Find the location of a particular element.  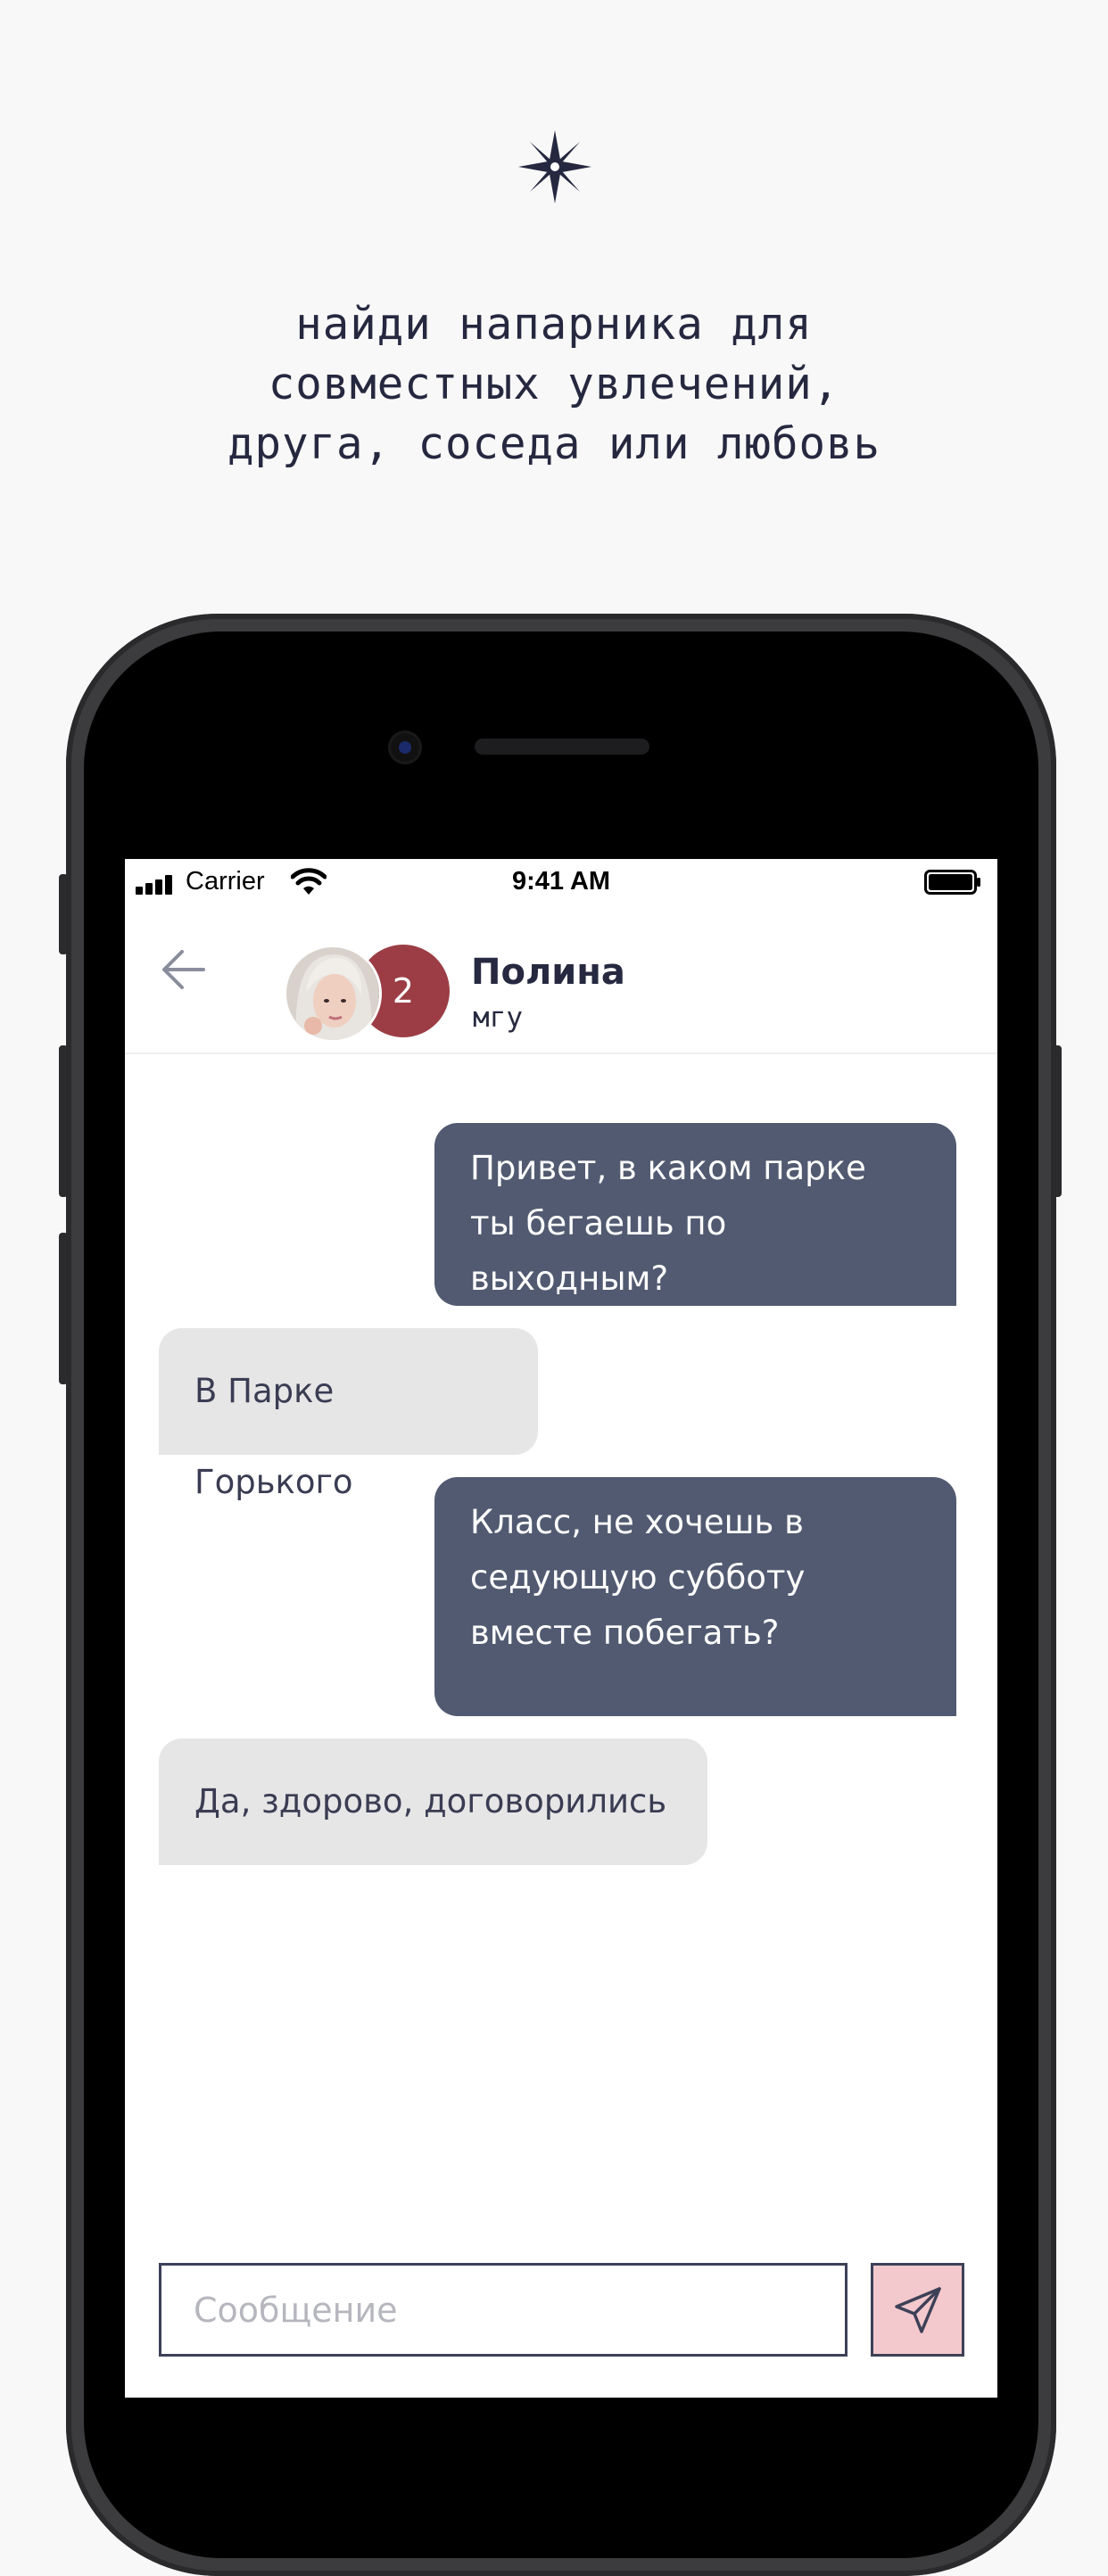

avatar-image is located at coordinates (332, 994).